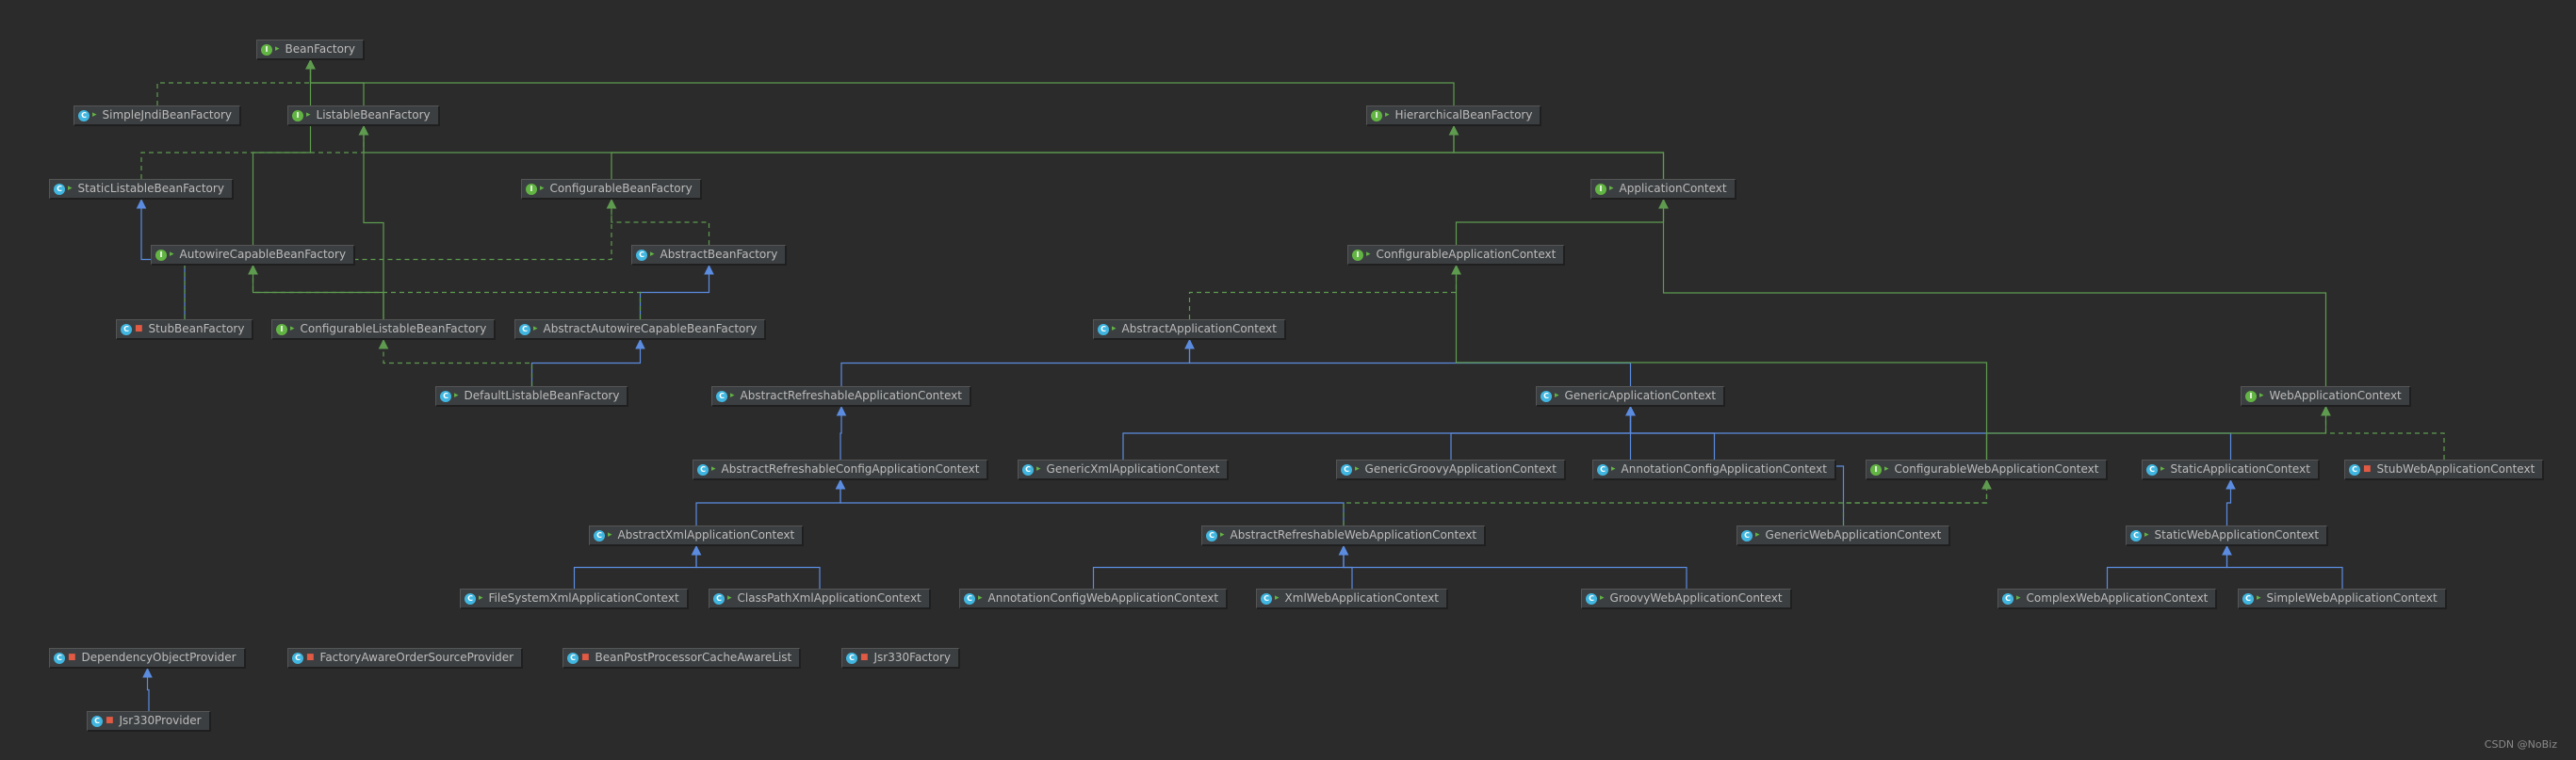  I want to click on node-label: AbstractBeanFactory, so click(719, 254).